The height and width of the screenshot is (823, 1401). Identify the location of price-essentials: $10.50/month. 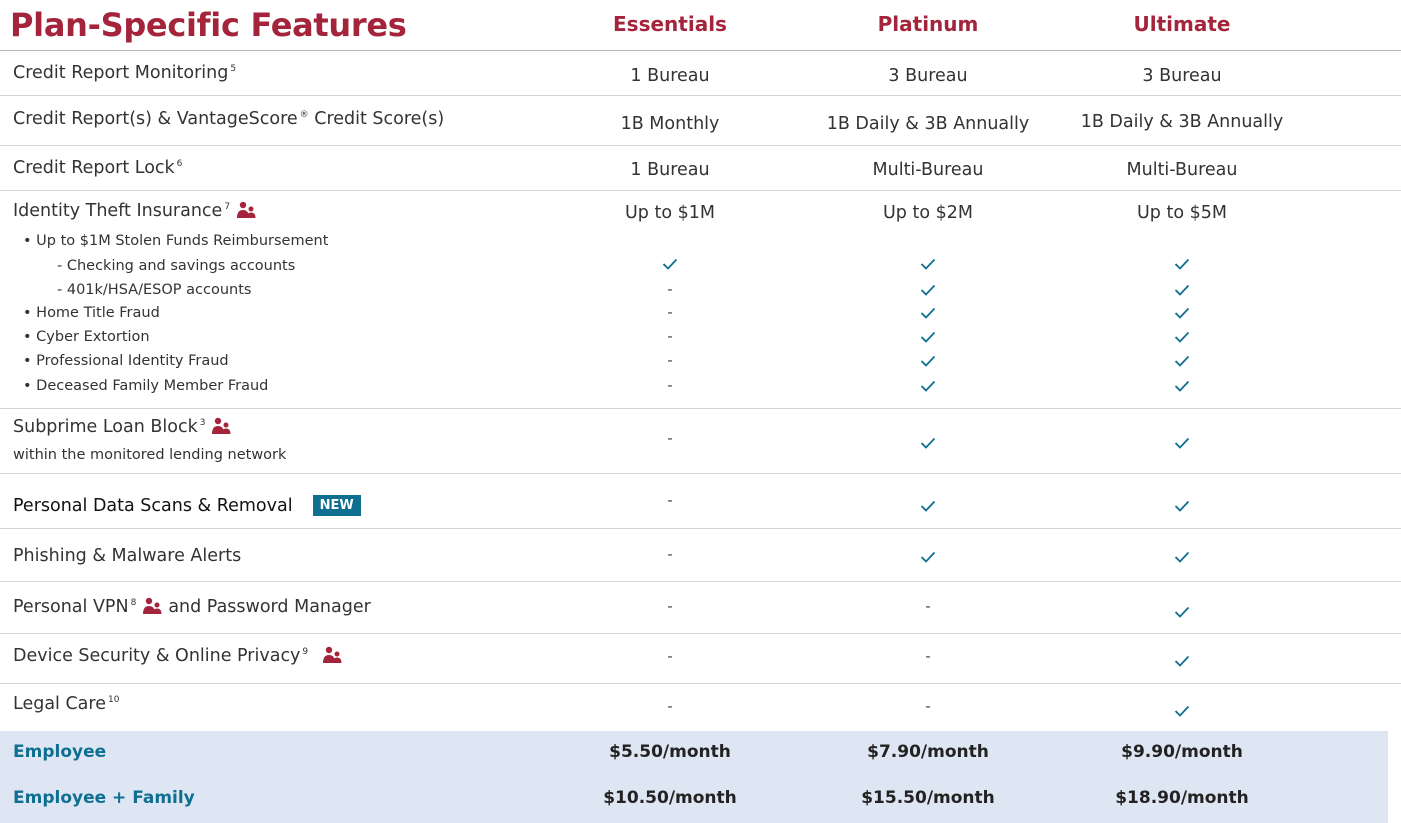
(670, 798).